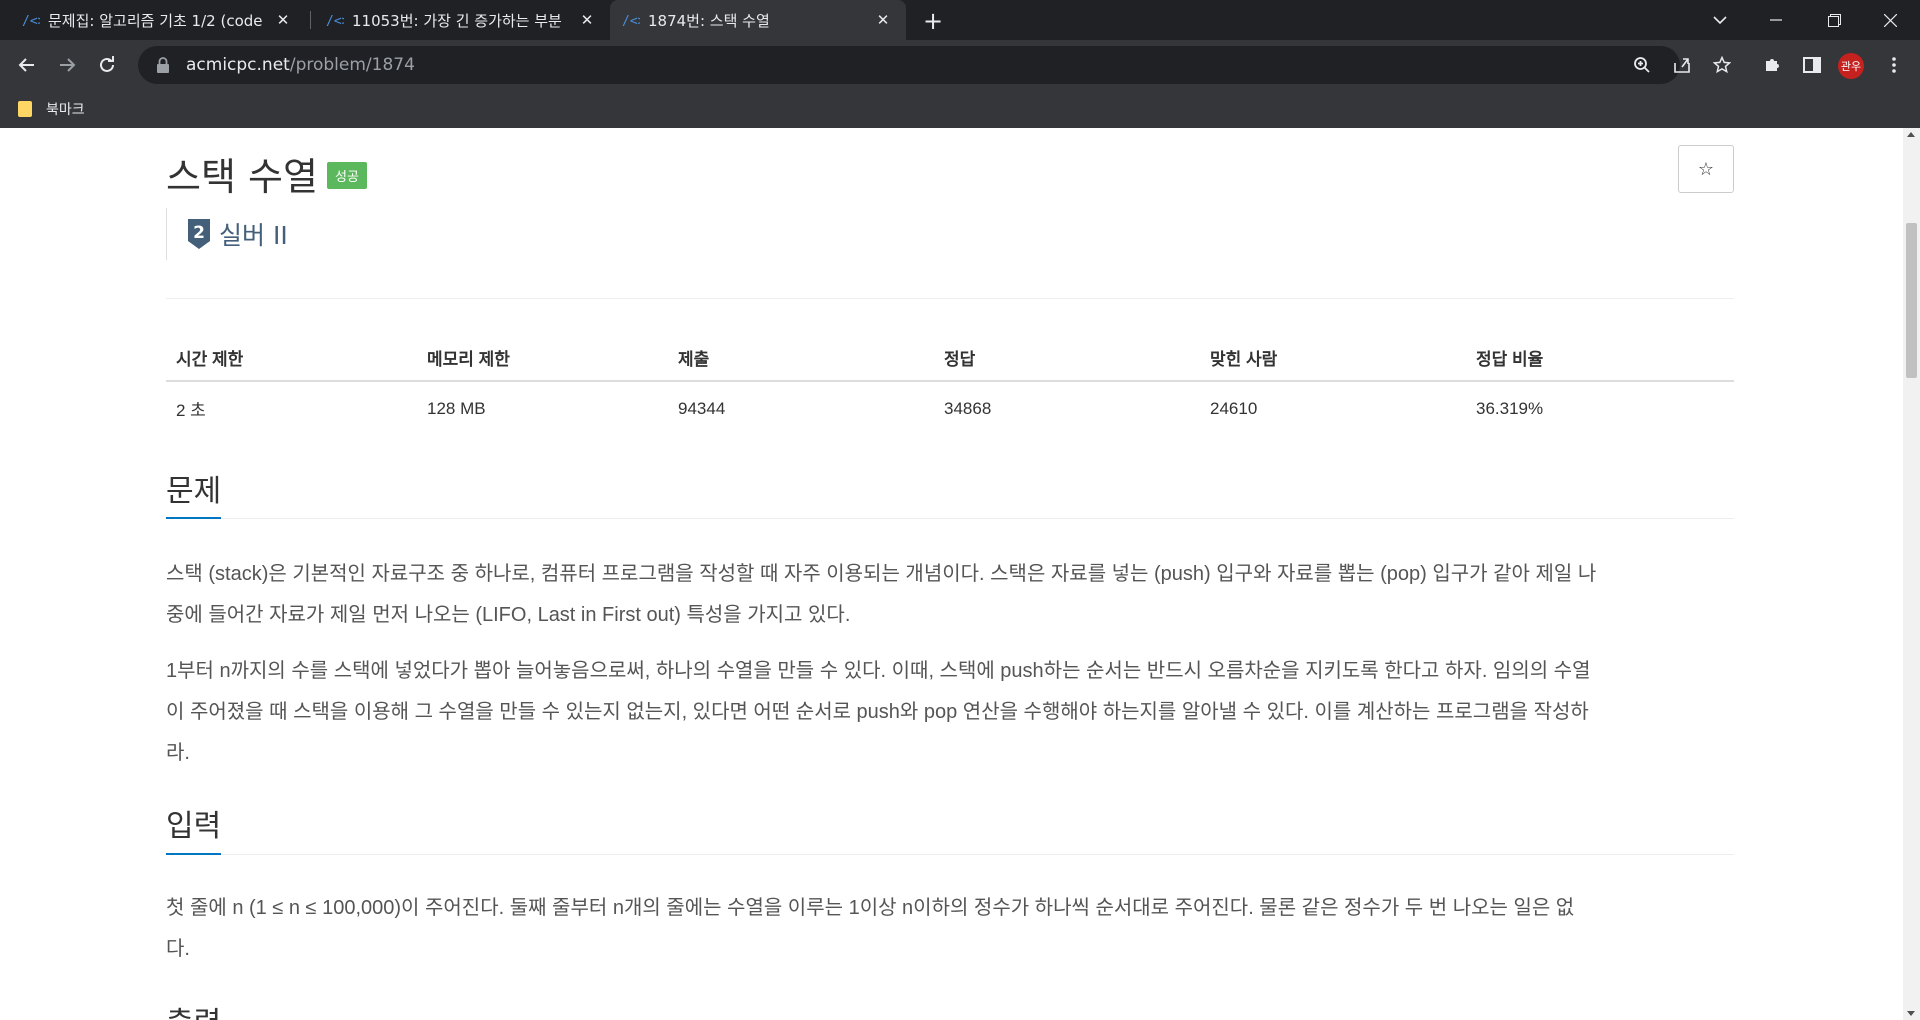  Describe the element at coordinates (194, 826) in the screenshot. I see `section-heading-input: 입력` at that location.